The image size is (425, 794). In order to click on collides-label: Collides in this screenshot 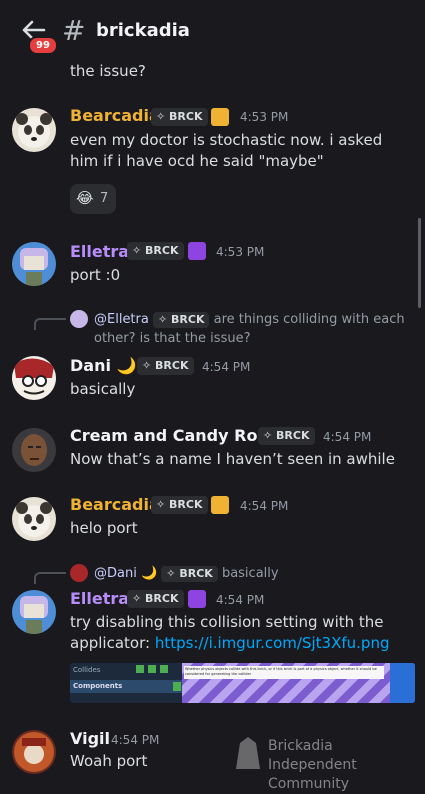, I will do `click(87, 670)`.